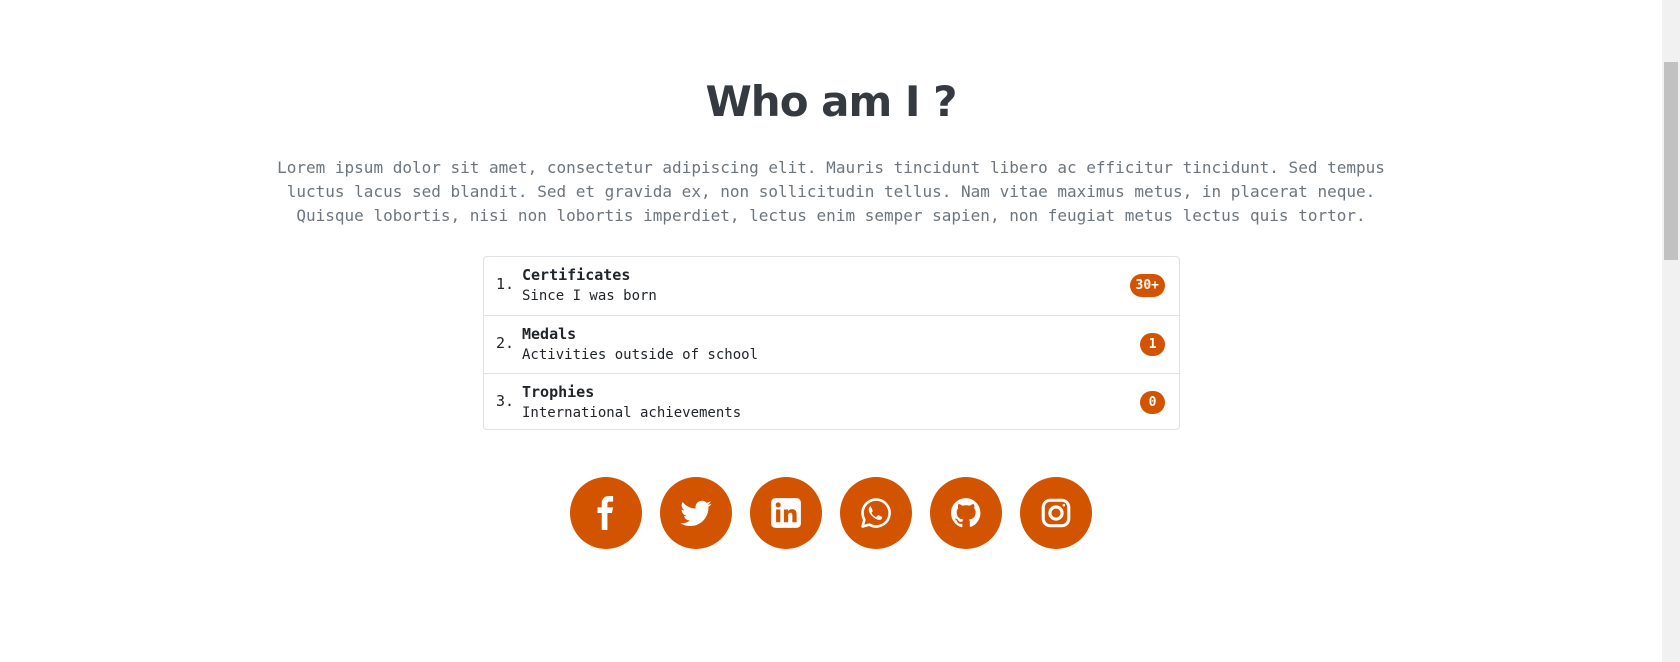 Image resolution: width=1680 pixels, height=662 pixels. What do you see at coordinates (576, 275) in the screenshot?
I see `item-title: Certificates` at bounding box center [576, 275].